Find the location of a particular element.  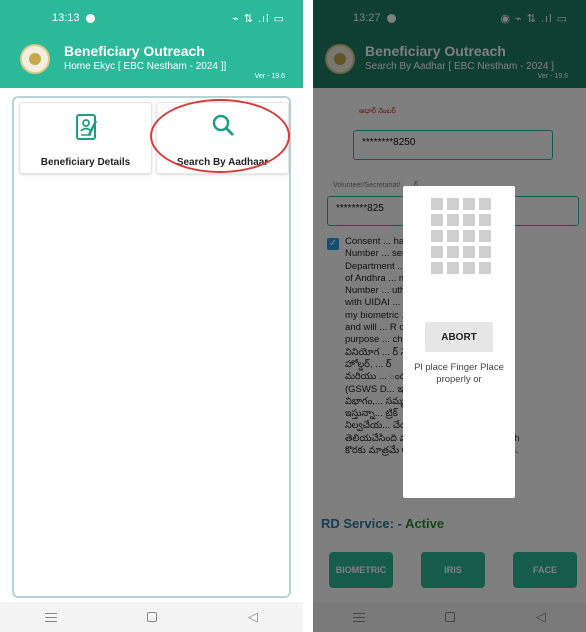

abort-button: ABORT is located at coordinates (459, 337).